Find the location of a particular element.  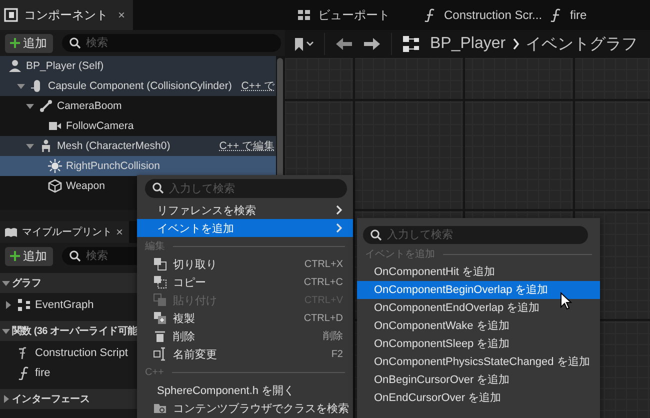

item-label: CameraBoom is located at coordinates (89, 106).